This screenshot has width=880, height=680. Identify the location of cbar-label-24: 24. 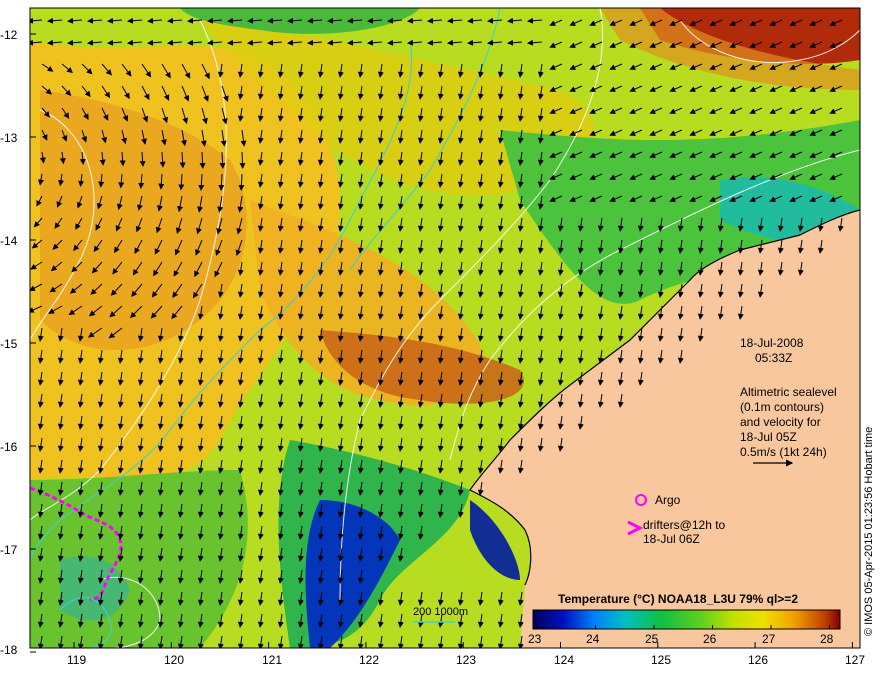
(593, 639).